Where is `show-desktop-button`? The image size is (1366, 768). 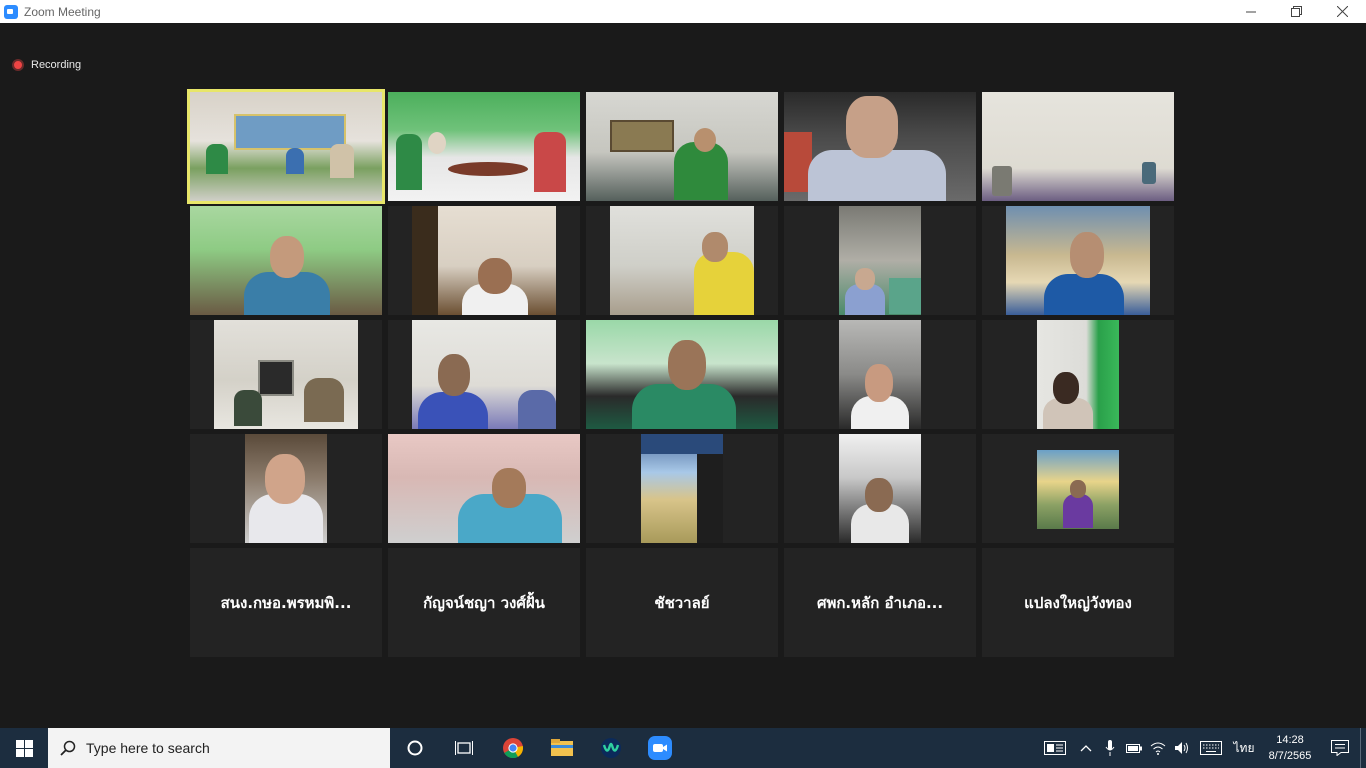
show-desktop-button is located at coordinates (1363, 748).